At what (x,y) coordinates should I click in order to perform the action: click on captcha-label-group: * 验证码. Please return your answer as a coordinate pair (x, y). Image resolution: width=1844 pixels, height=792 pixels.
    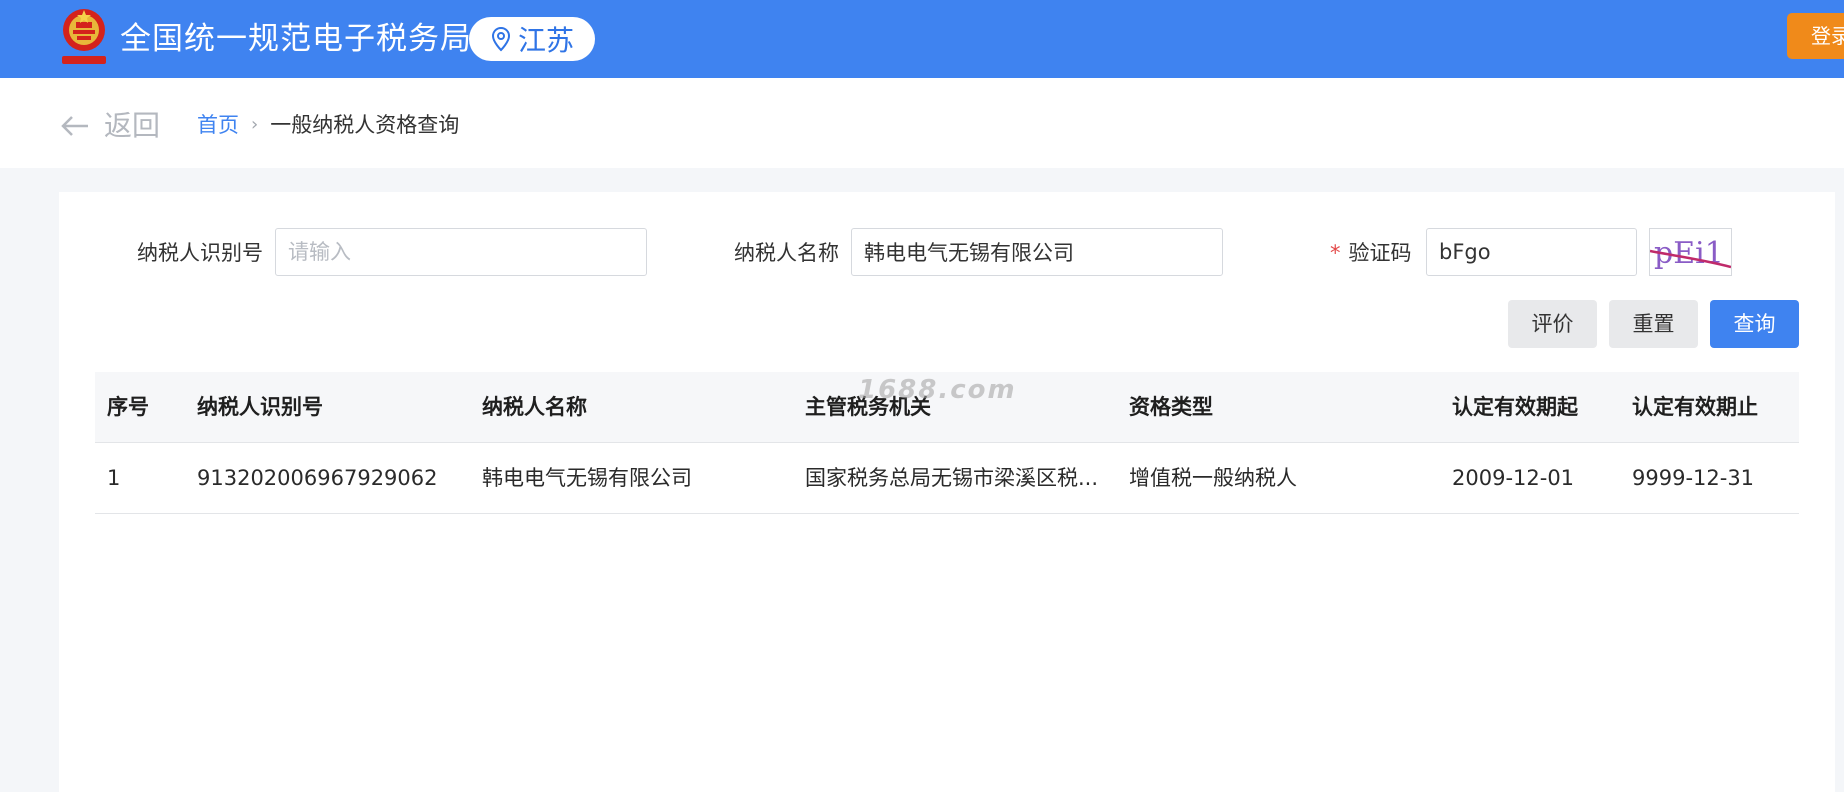
    Looking at the image, I should click on (1371, 253).